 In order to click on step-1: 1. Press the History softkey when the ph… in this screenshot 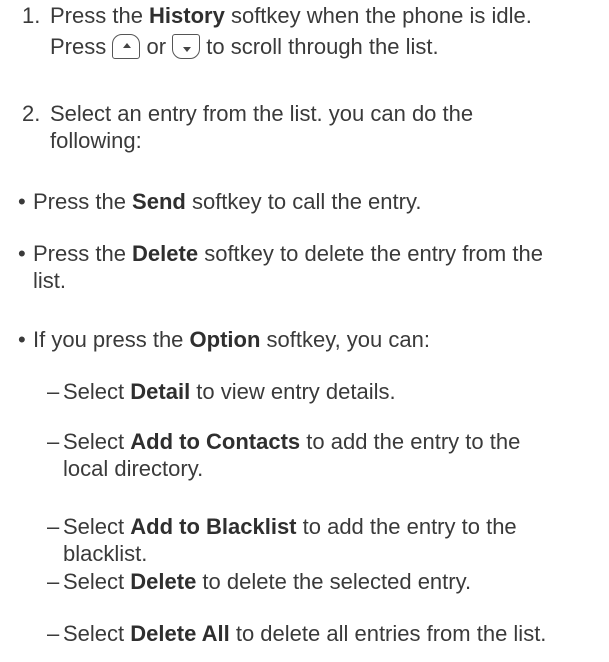, I will do `click(304, 31)`.